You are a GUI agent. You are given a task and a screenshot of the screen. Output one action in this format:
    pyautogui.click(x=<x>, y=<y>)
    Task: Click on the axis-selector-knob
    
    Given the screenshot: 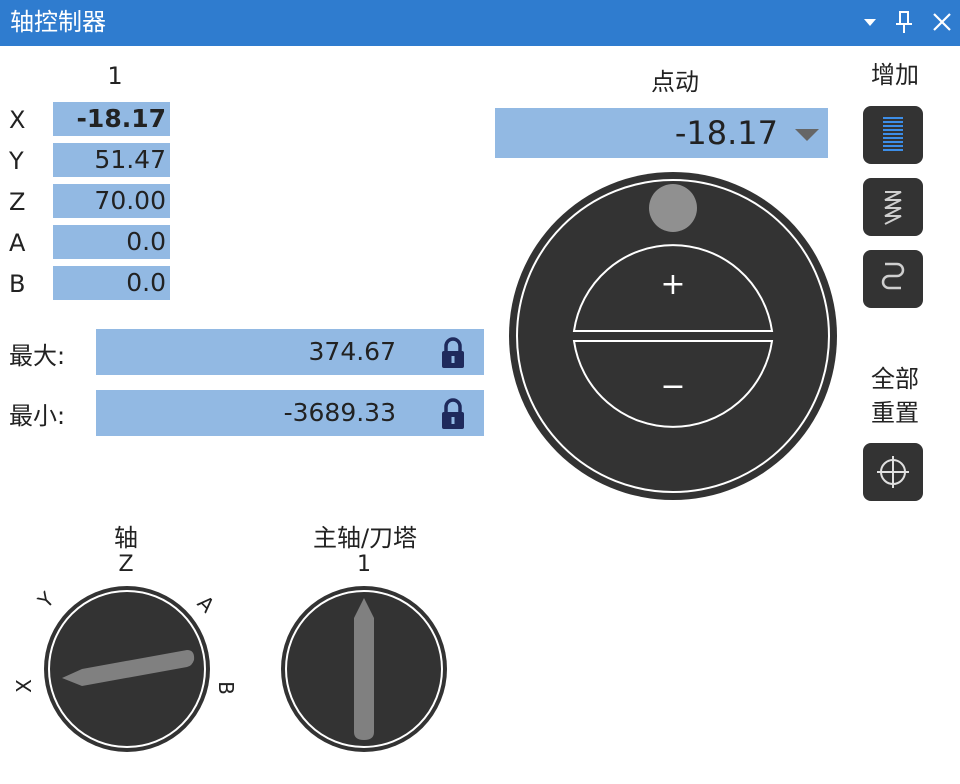 What is the action you would take?
    pyautogui.click(x=127, y=669)
    